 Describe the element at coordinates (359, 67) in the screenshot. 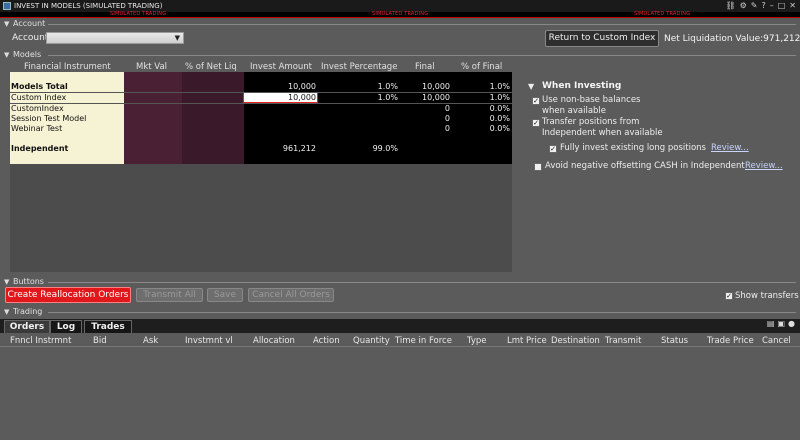

I see `col-invest-percentage: Invest Percentage` at that location.